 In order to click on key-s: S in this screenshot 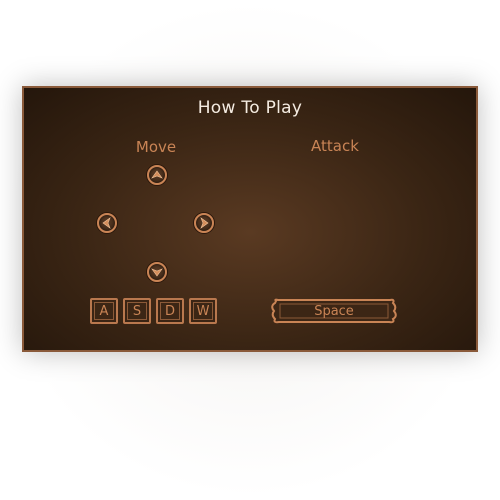, I will do `click(137, 311)`.